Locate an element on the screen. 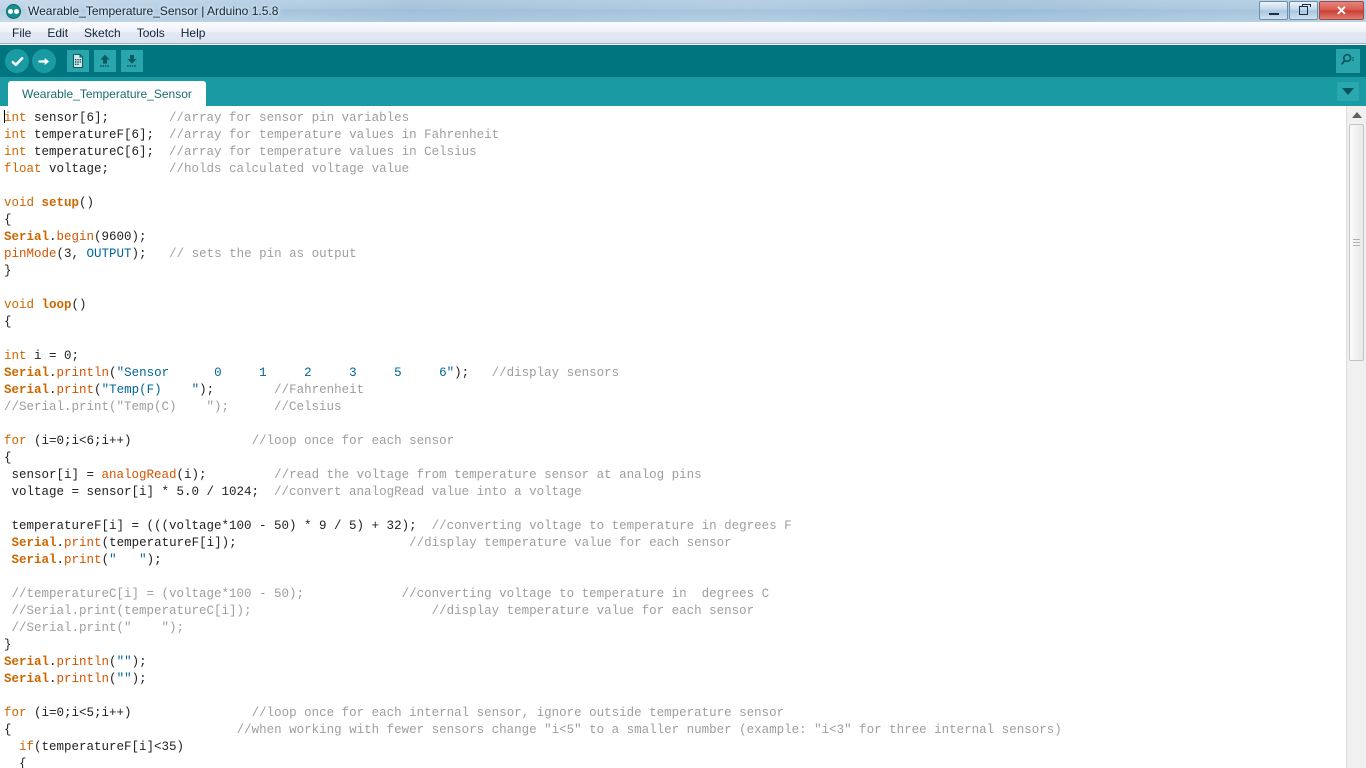 The height and width of the screenshot is (768, 1366). vertical-scrollbar is located at coordinates (1356, 437).